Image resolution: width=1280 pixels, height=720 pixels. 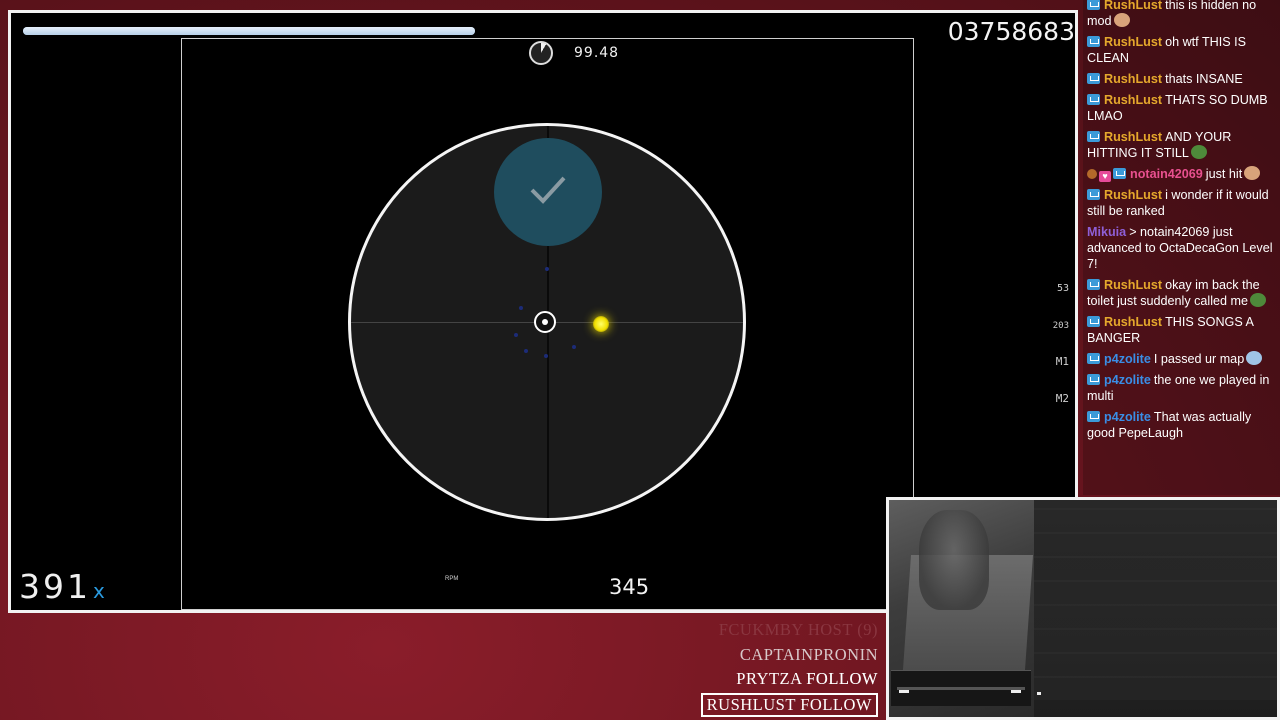 What do you see at coordinates (1106, 232) in the screenshot?
I see `chat-username: Mikuia` at bounding box center [1106, 232].